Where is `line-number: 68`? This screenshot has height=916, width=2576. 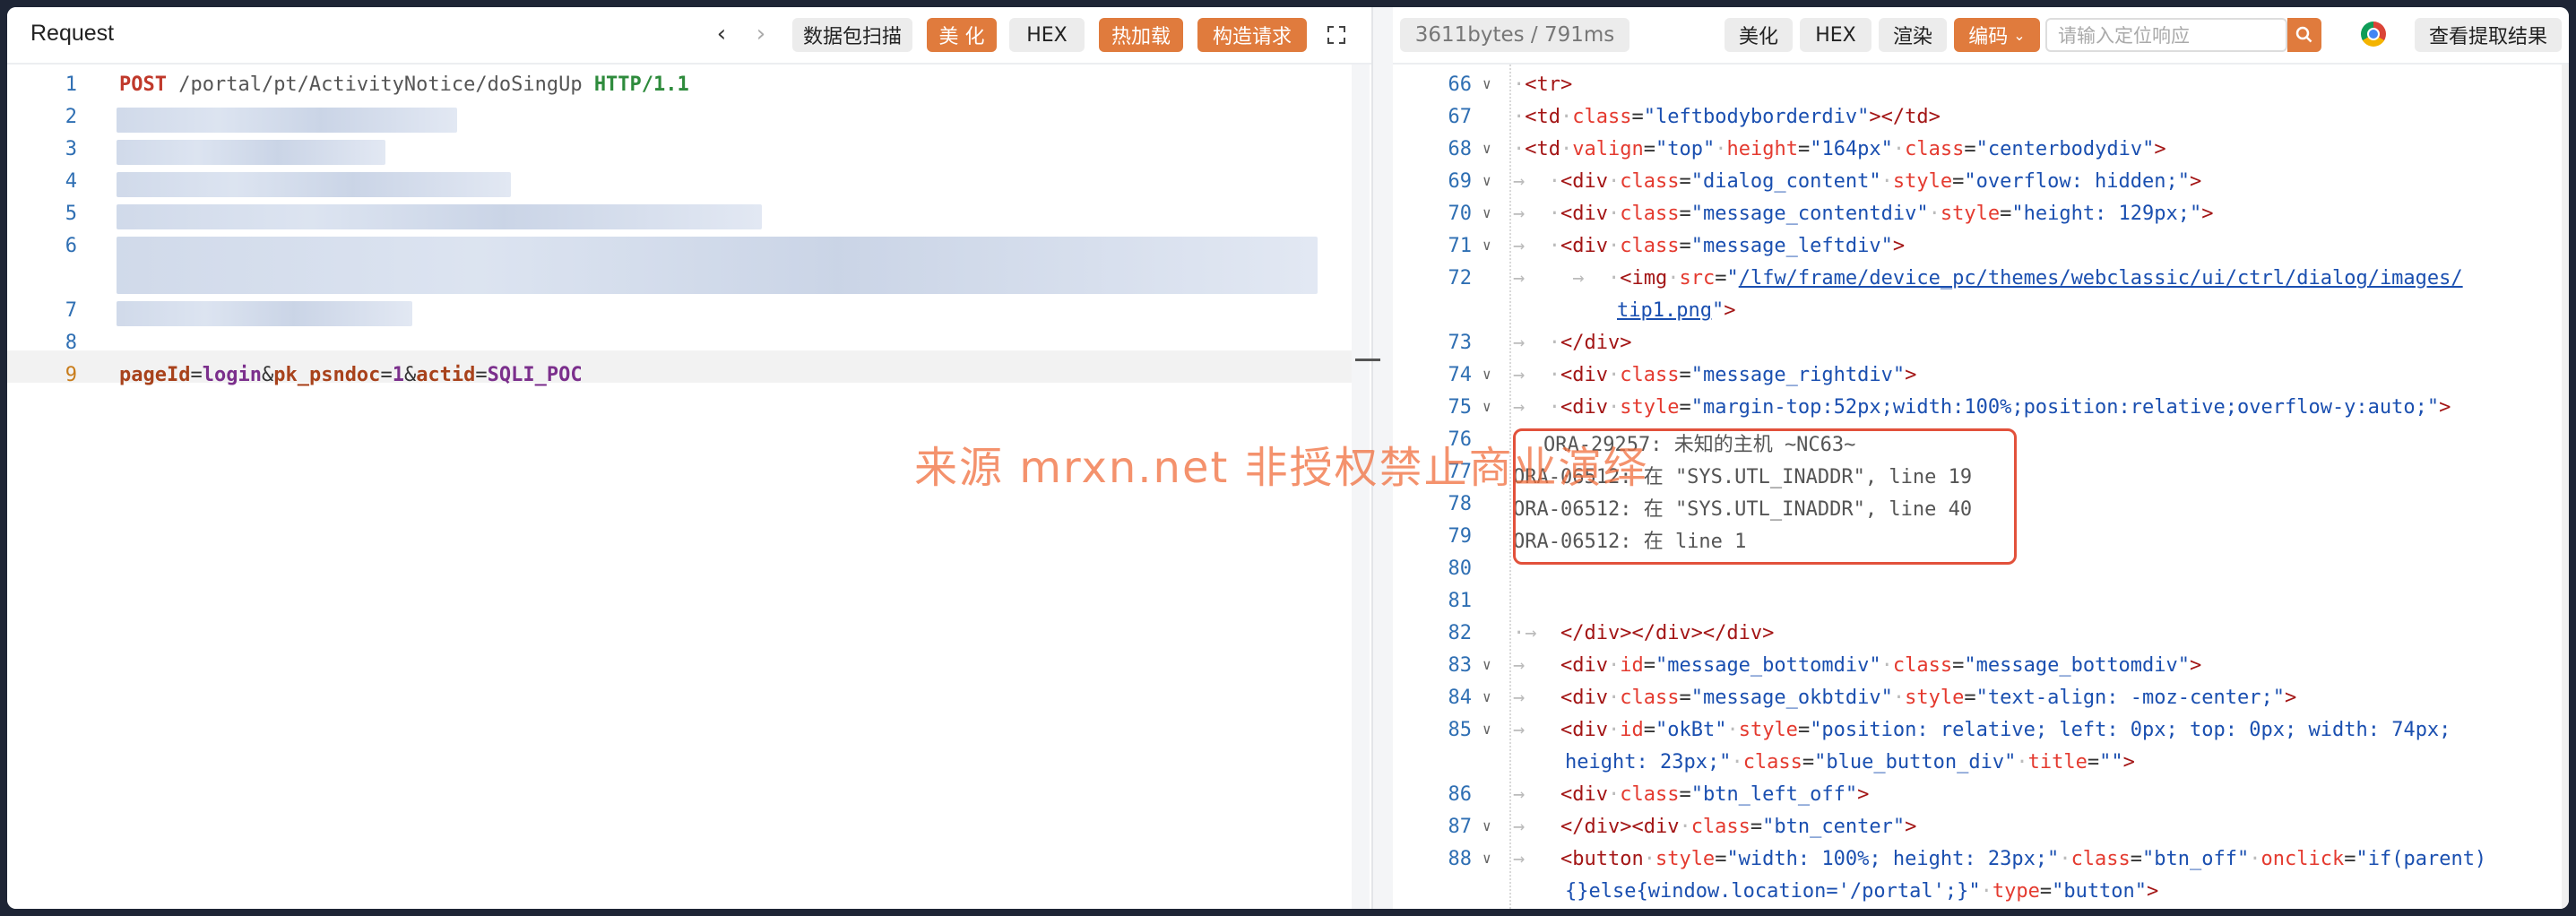 line-number: 68 is located at coordinates (1460, 149).